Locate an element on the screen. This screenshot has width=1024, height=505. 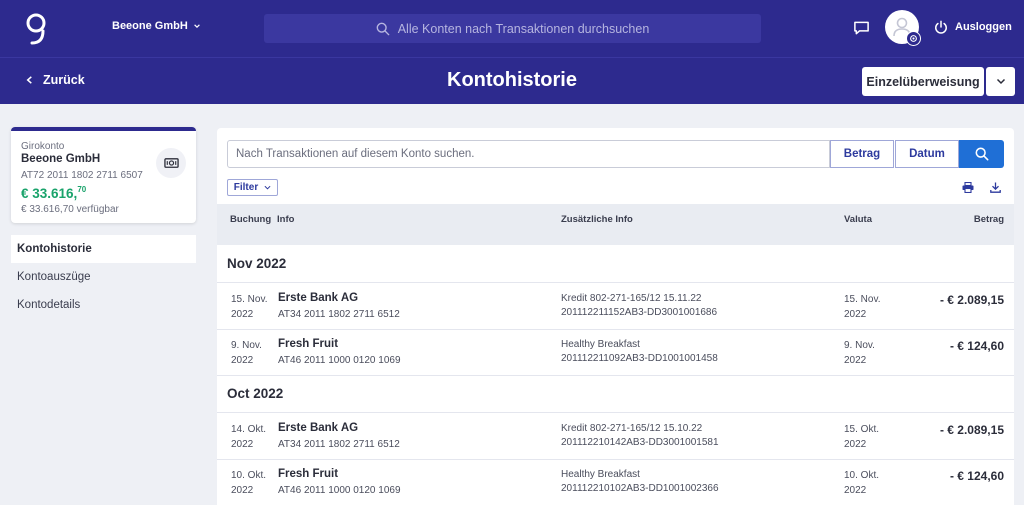
cash-icon is located at coordinates (171, 163).